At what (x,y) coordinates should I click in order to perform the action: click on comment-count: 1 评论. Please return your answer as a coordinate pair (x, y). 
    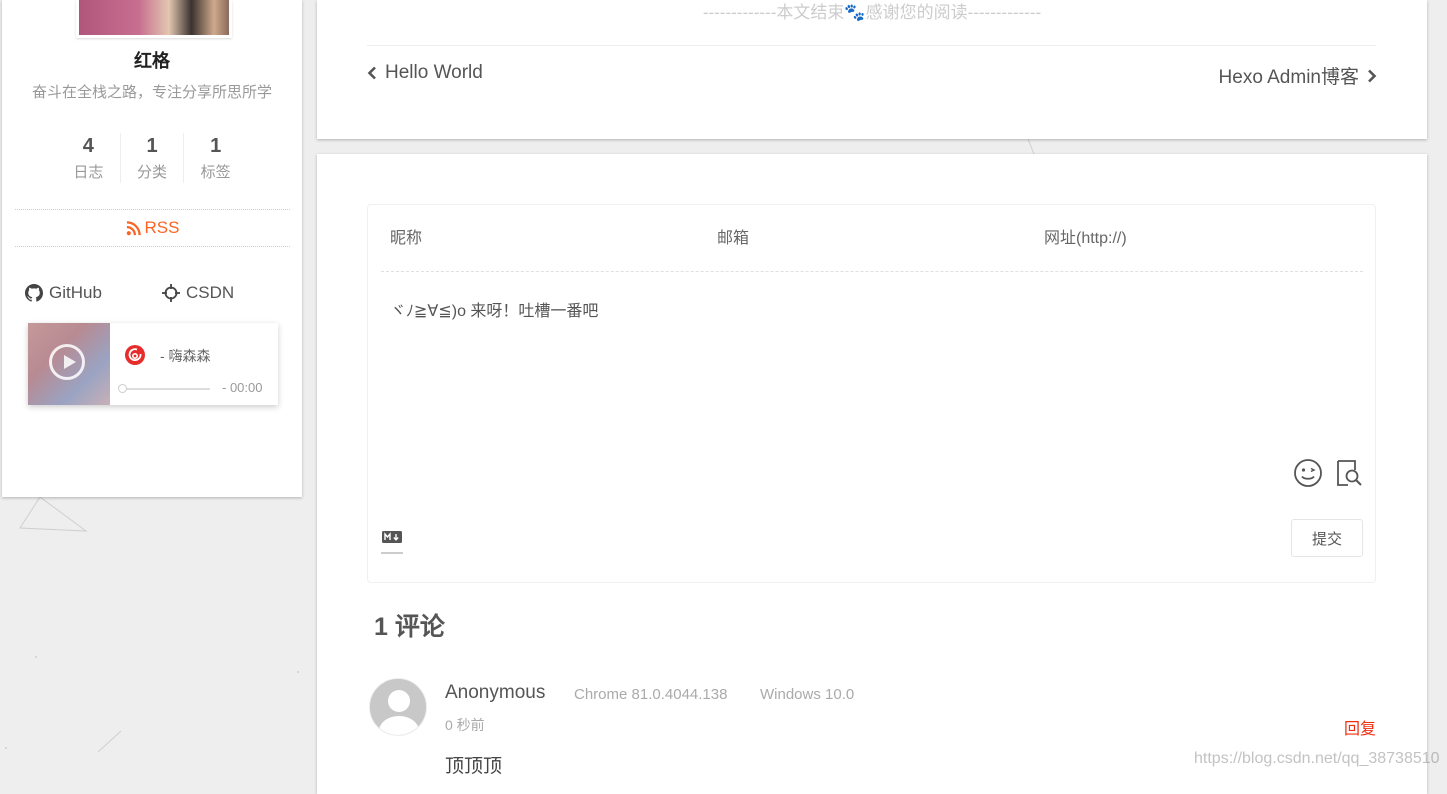
    Looking at the image, I should click on (409, 627).